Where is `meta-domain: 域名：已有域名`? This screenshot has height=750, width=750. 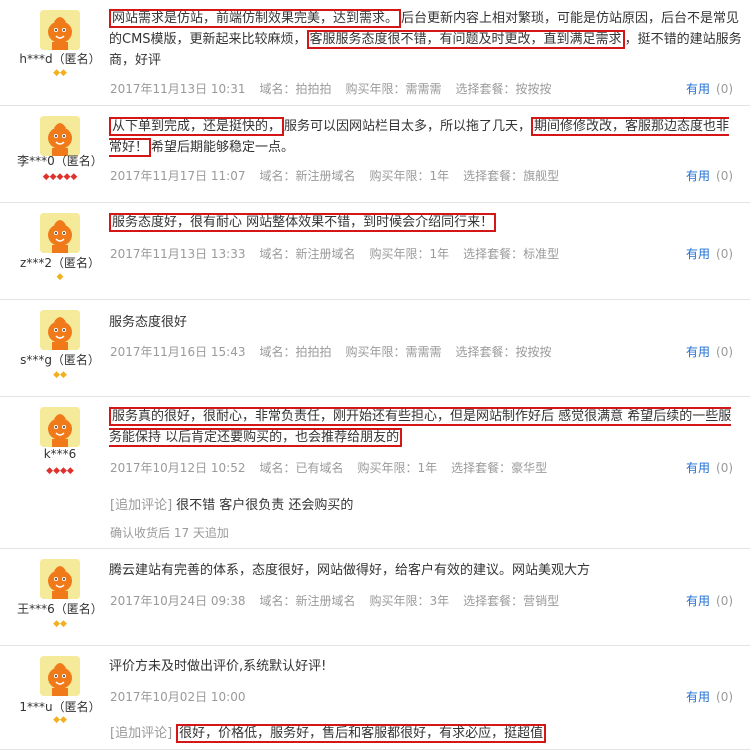 meta-domain: 域名：已有域名 is located at coordinates (301, 468).